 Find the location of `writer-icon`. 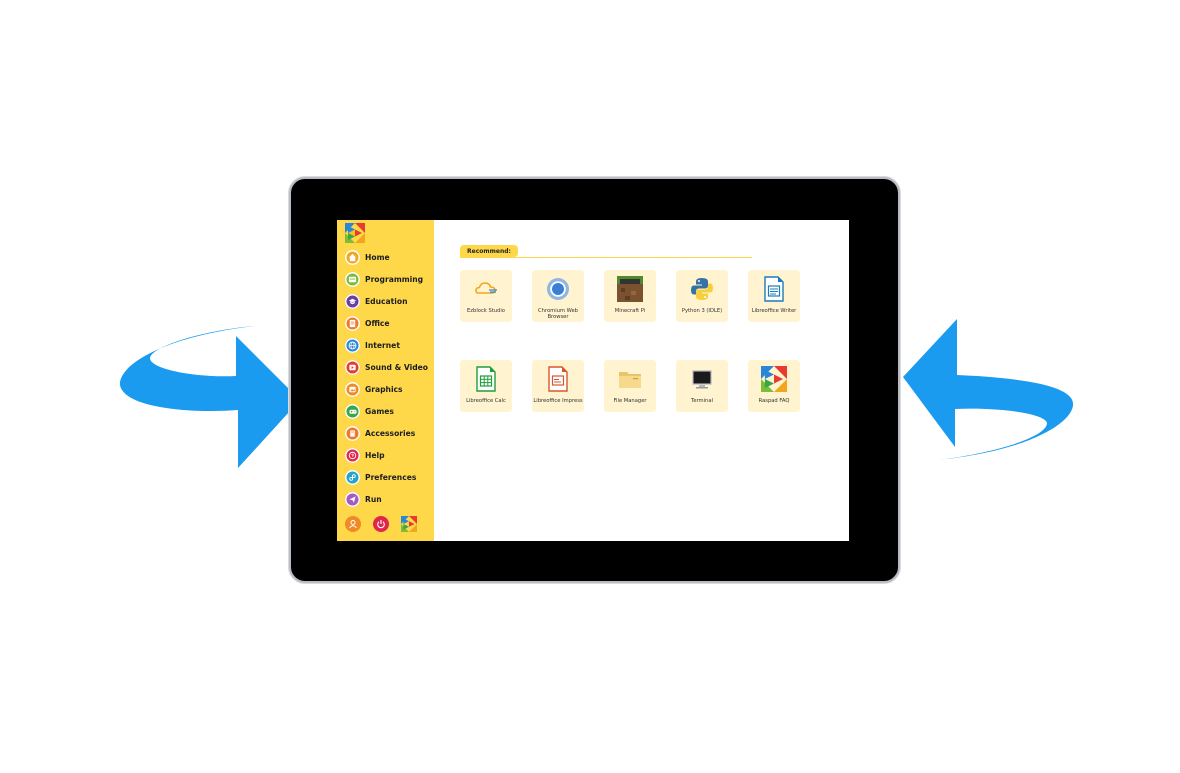

writer-icon is located at coordinates (774, 289).